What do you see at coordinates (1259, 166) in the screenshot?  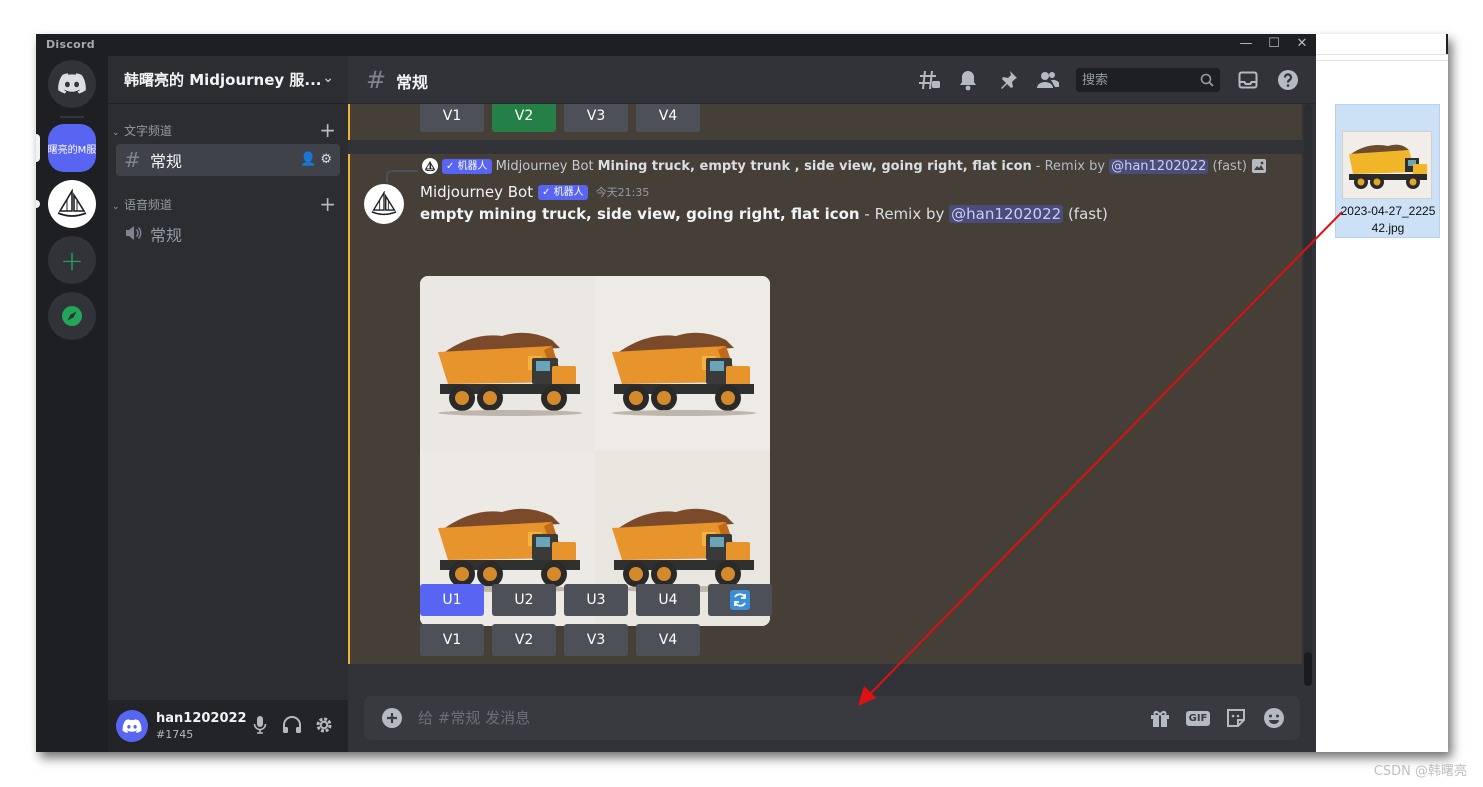 I see `image-icon` at bounding box center [1259, 166].